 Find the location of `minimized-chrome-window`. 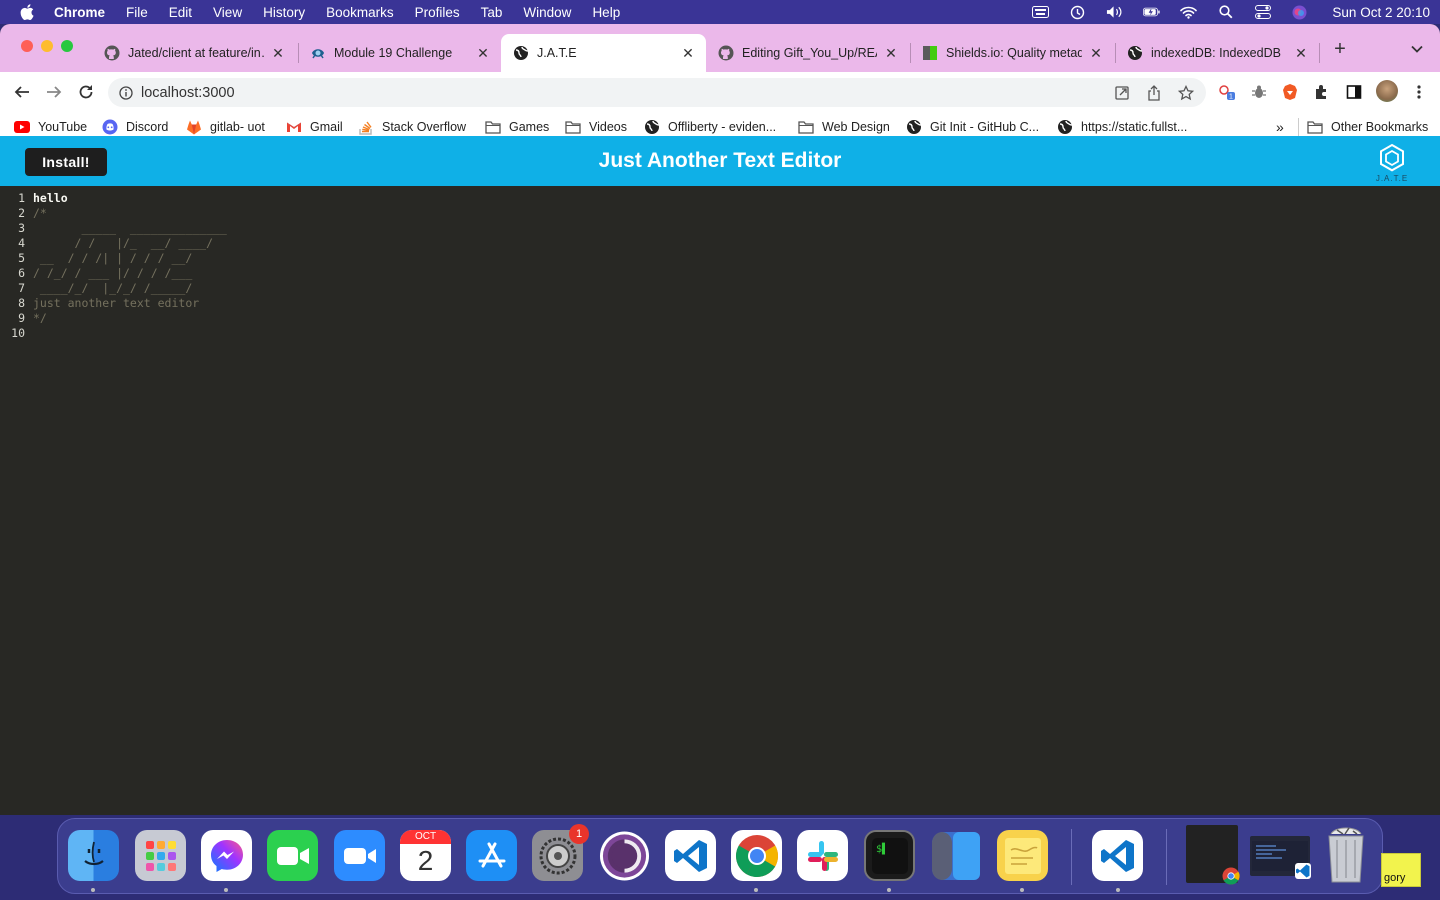

minimized-chrome-window is located at coordinates (1213, 855).